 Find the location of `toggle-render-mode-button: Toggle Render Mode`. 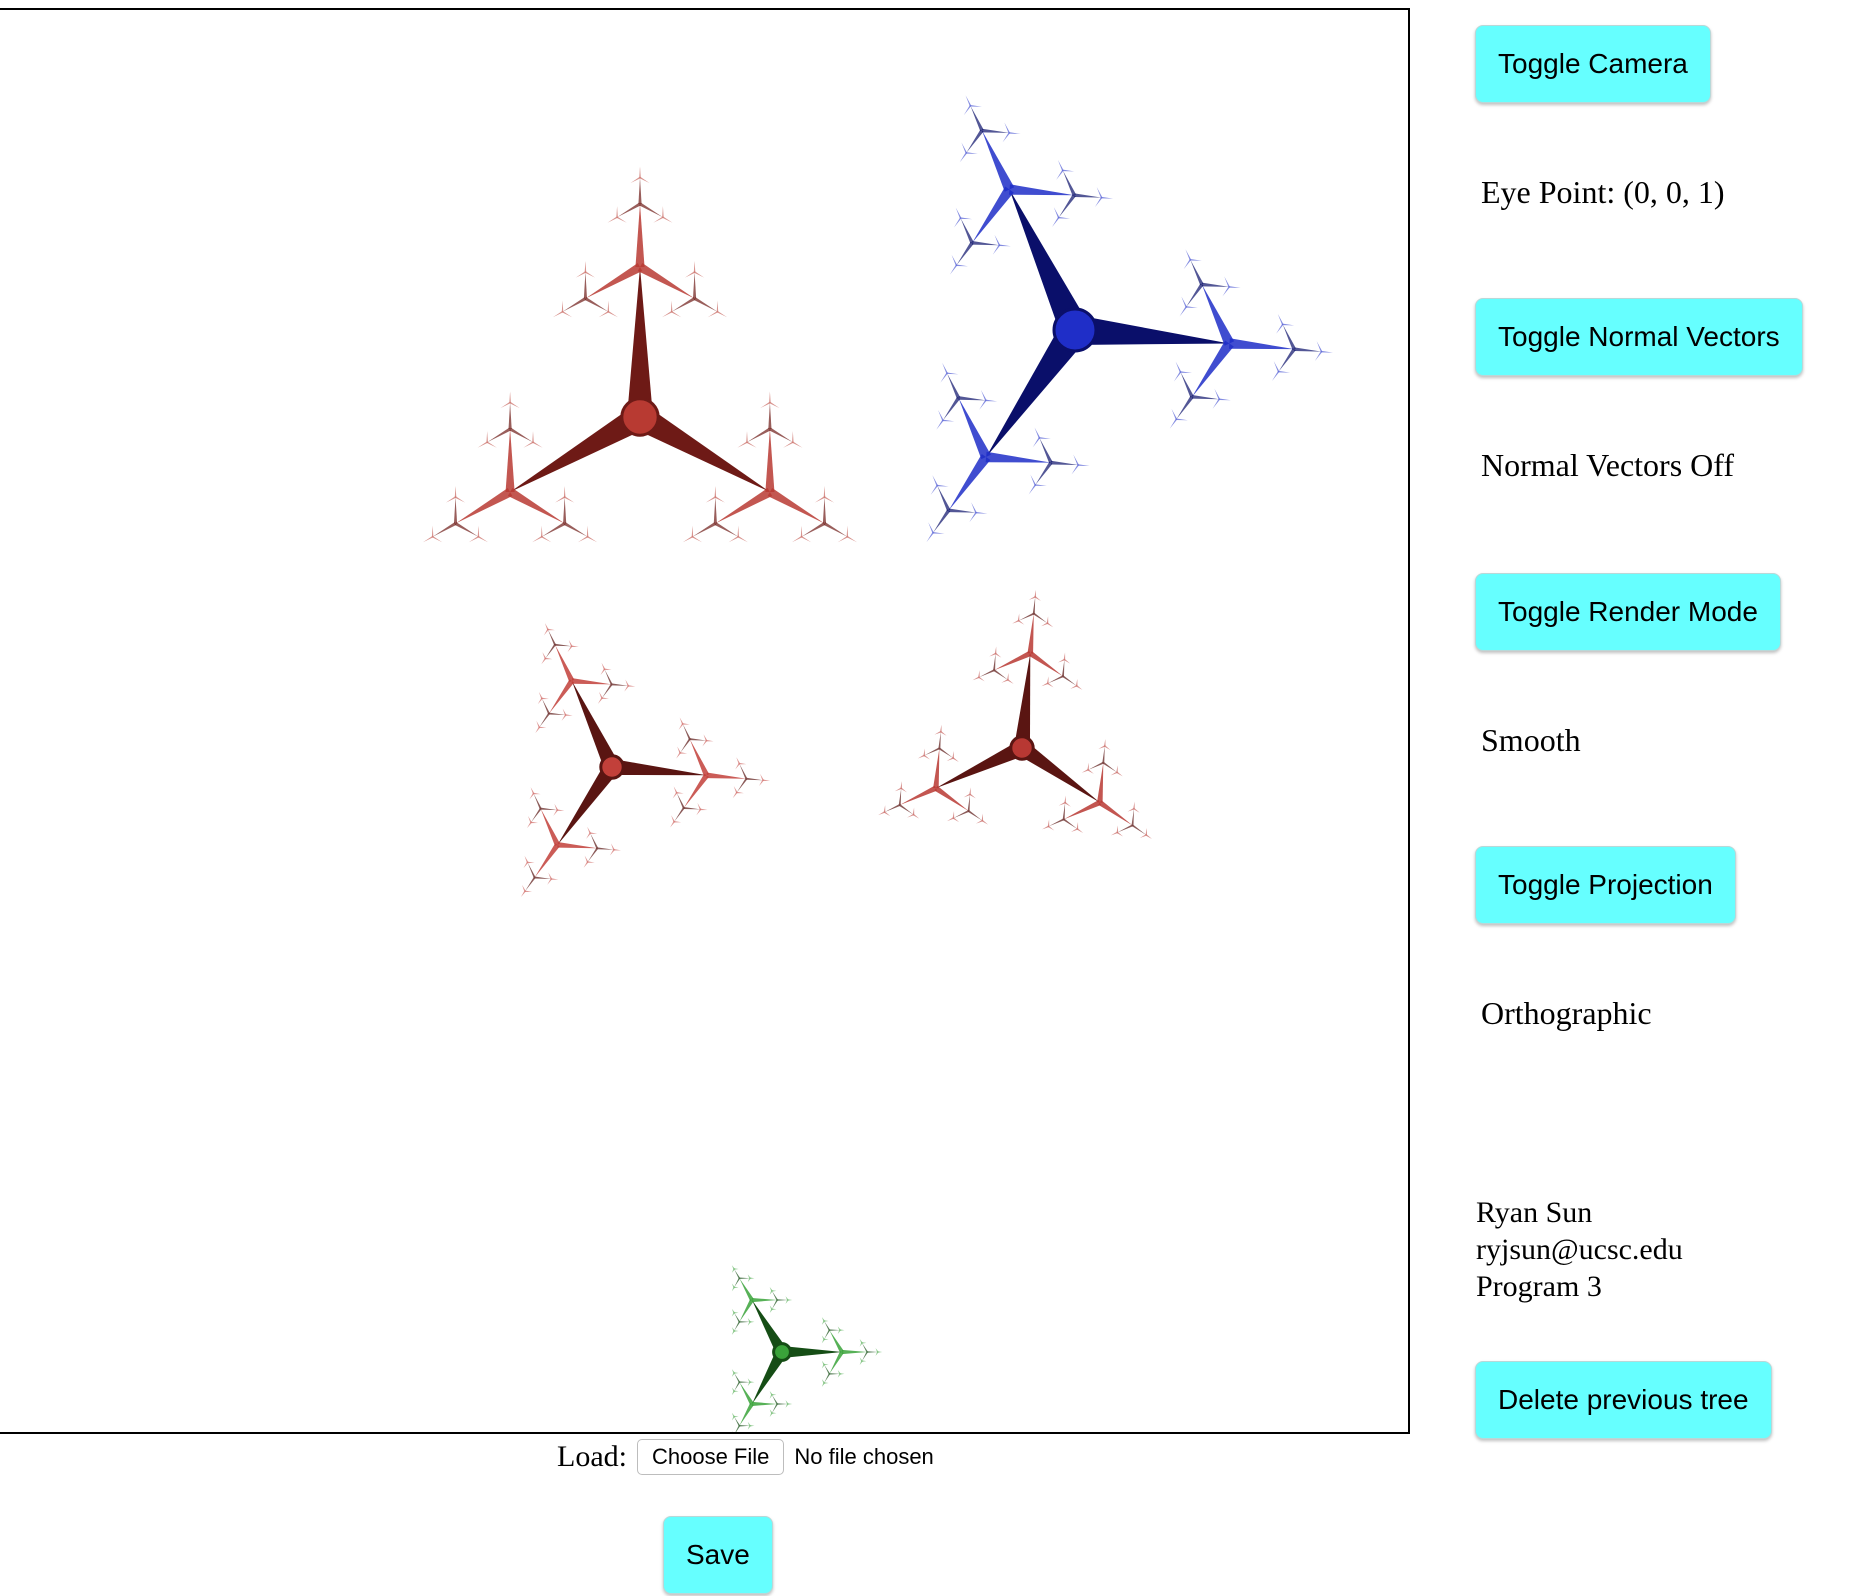

toggle-render-mode-button: Toggle Render Mode is located at coordinates (1628, 612).